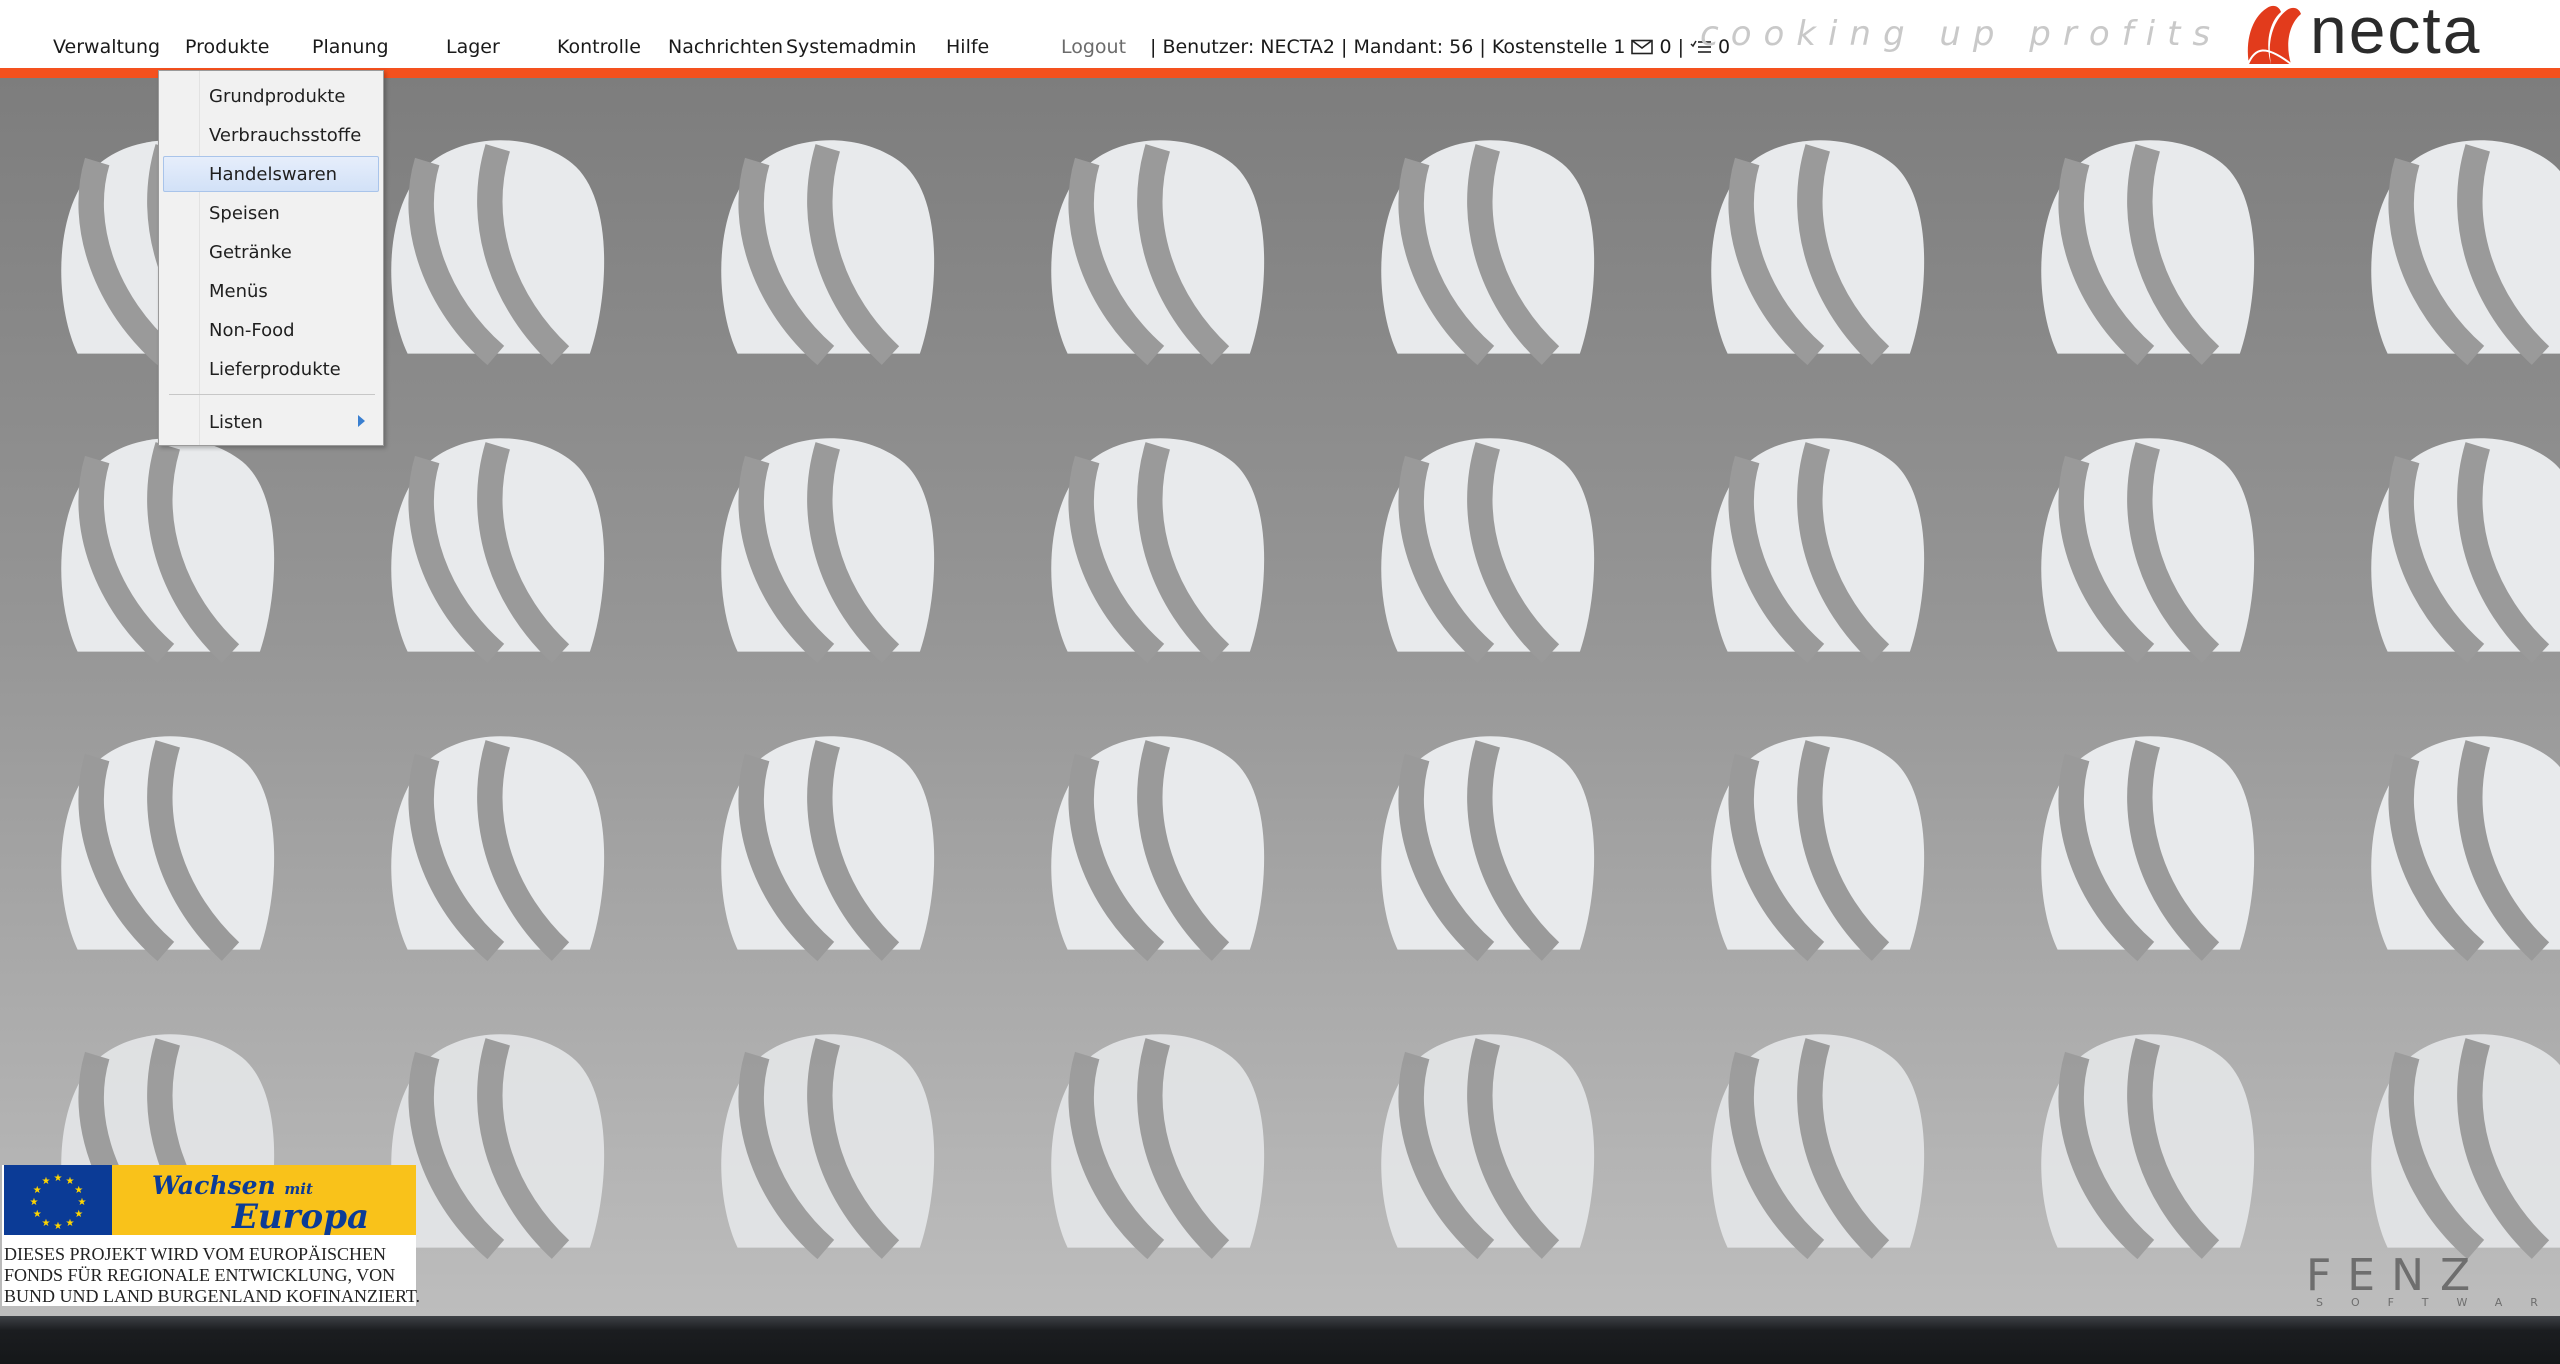 The width and height of the screenshot is (2560, 1364). I want to click on menu-item-handelswaren: Handelswaren, so click(271, 174).